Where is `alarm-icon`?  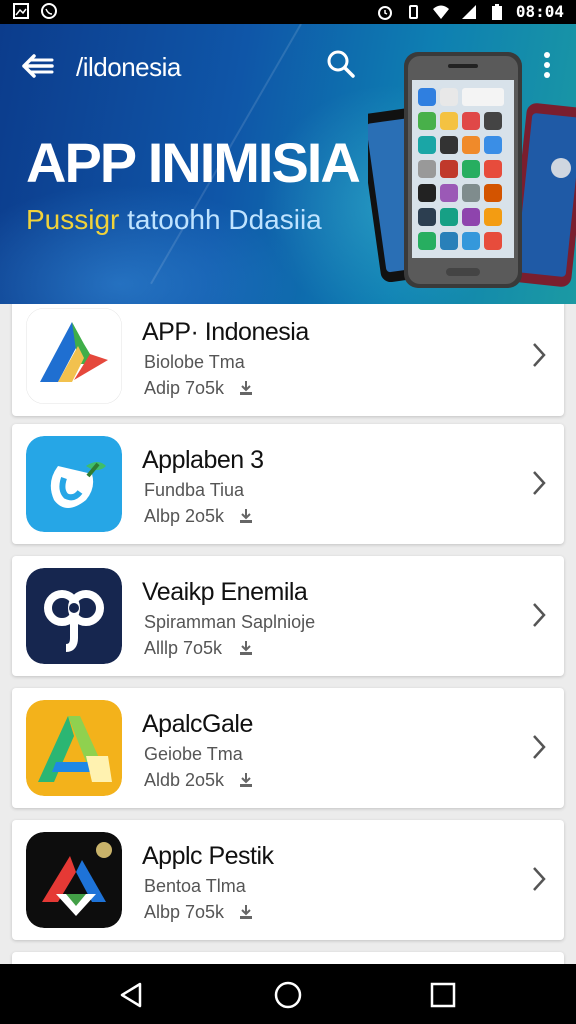
alarm-icon is located at coordinates (384, 12).